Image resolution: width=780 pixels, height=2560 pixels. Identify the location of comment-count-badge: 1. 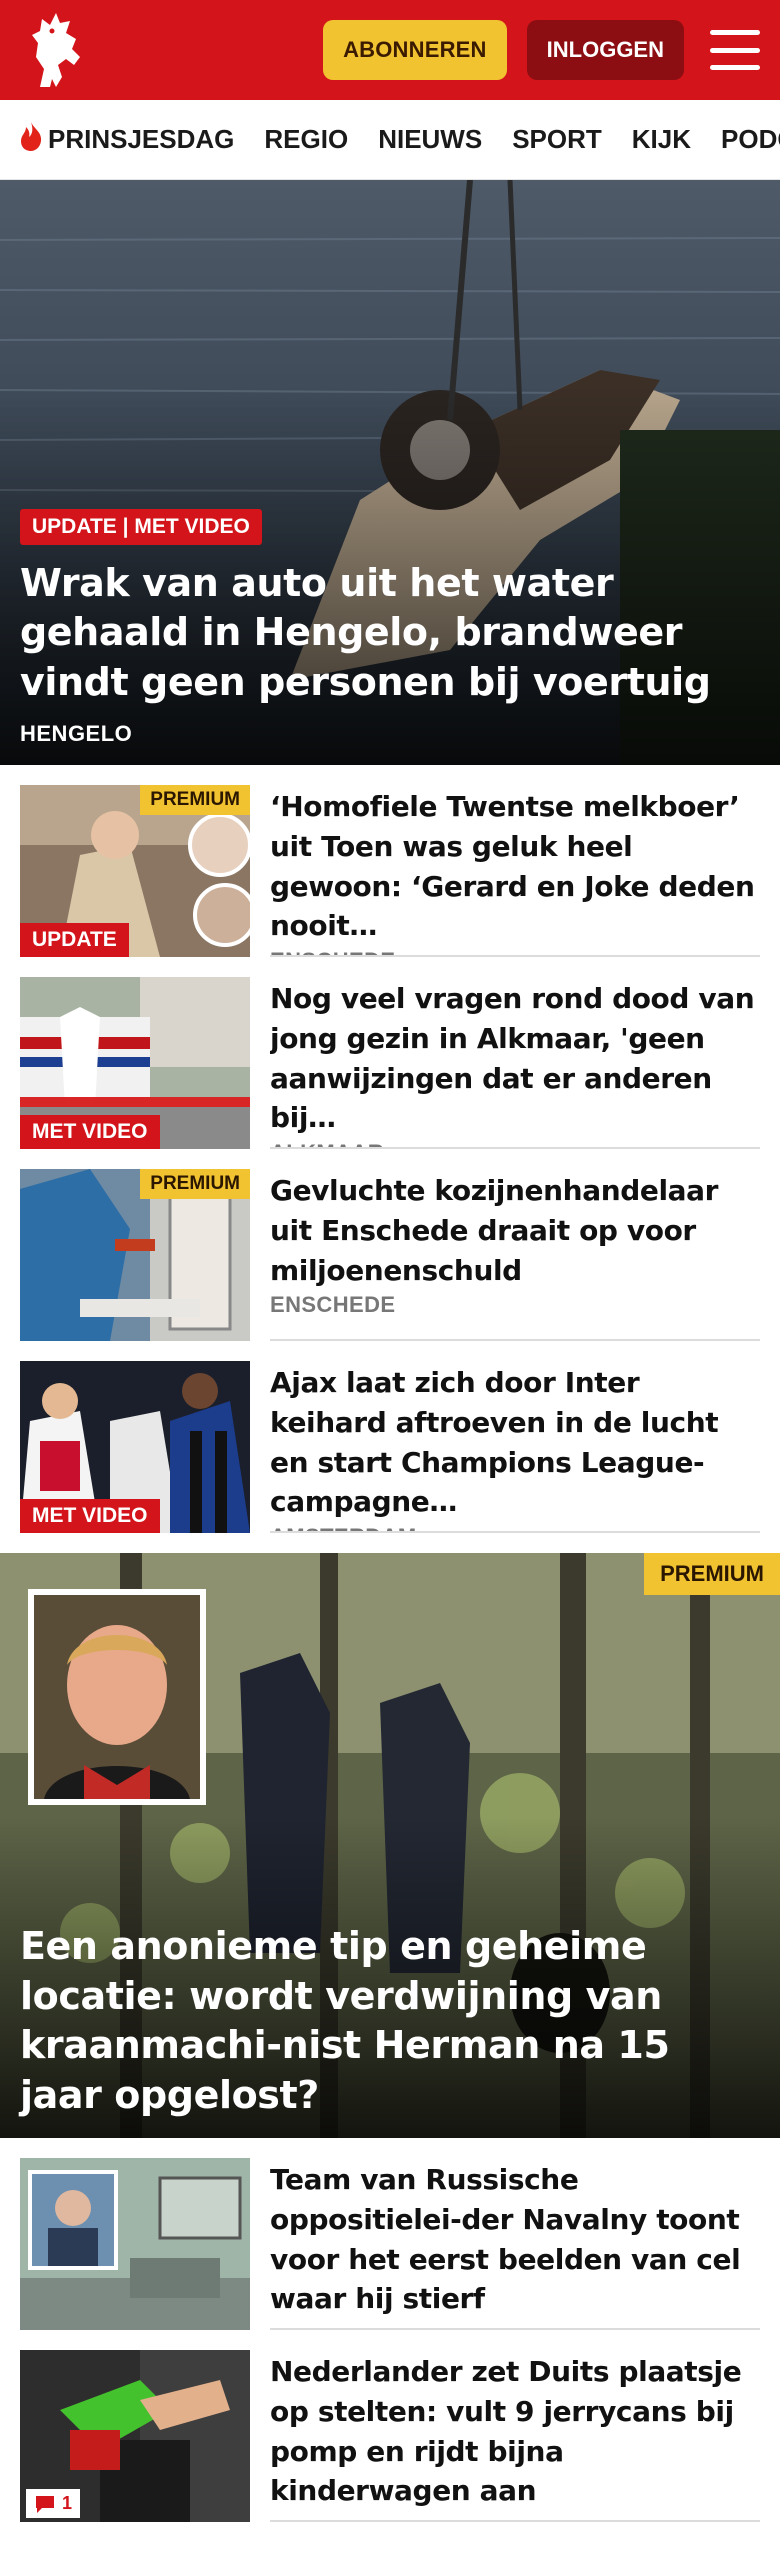
(53, 2503).